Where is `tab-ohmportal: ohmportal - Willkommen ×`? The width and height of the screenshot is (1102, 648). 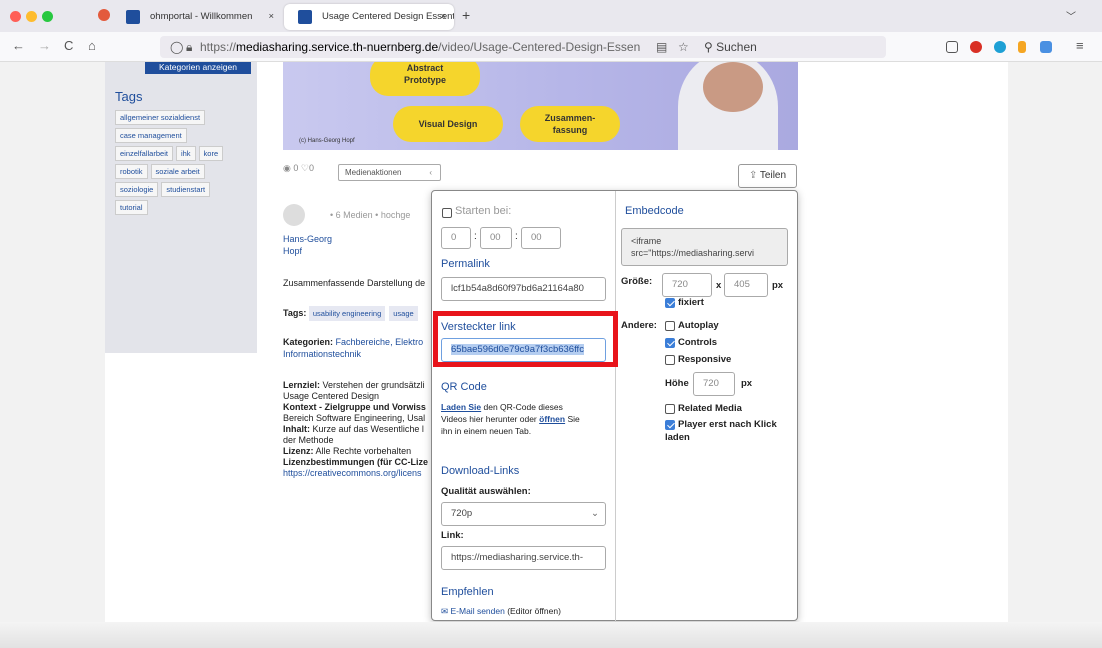
tab-ohmportal: ohmportal - Willkommen × is located at coordinates (197, 17).